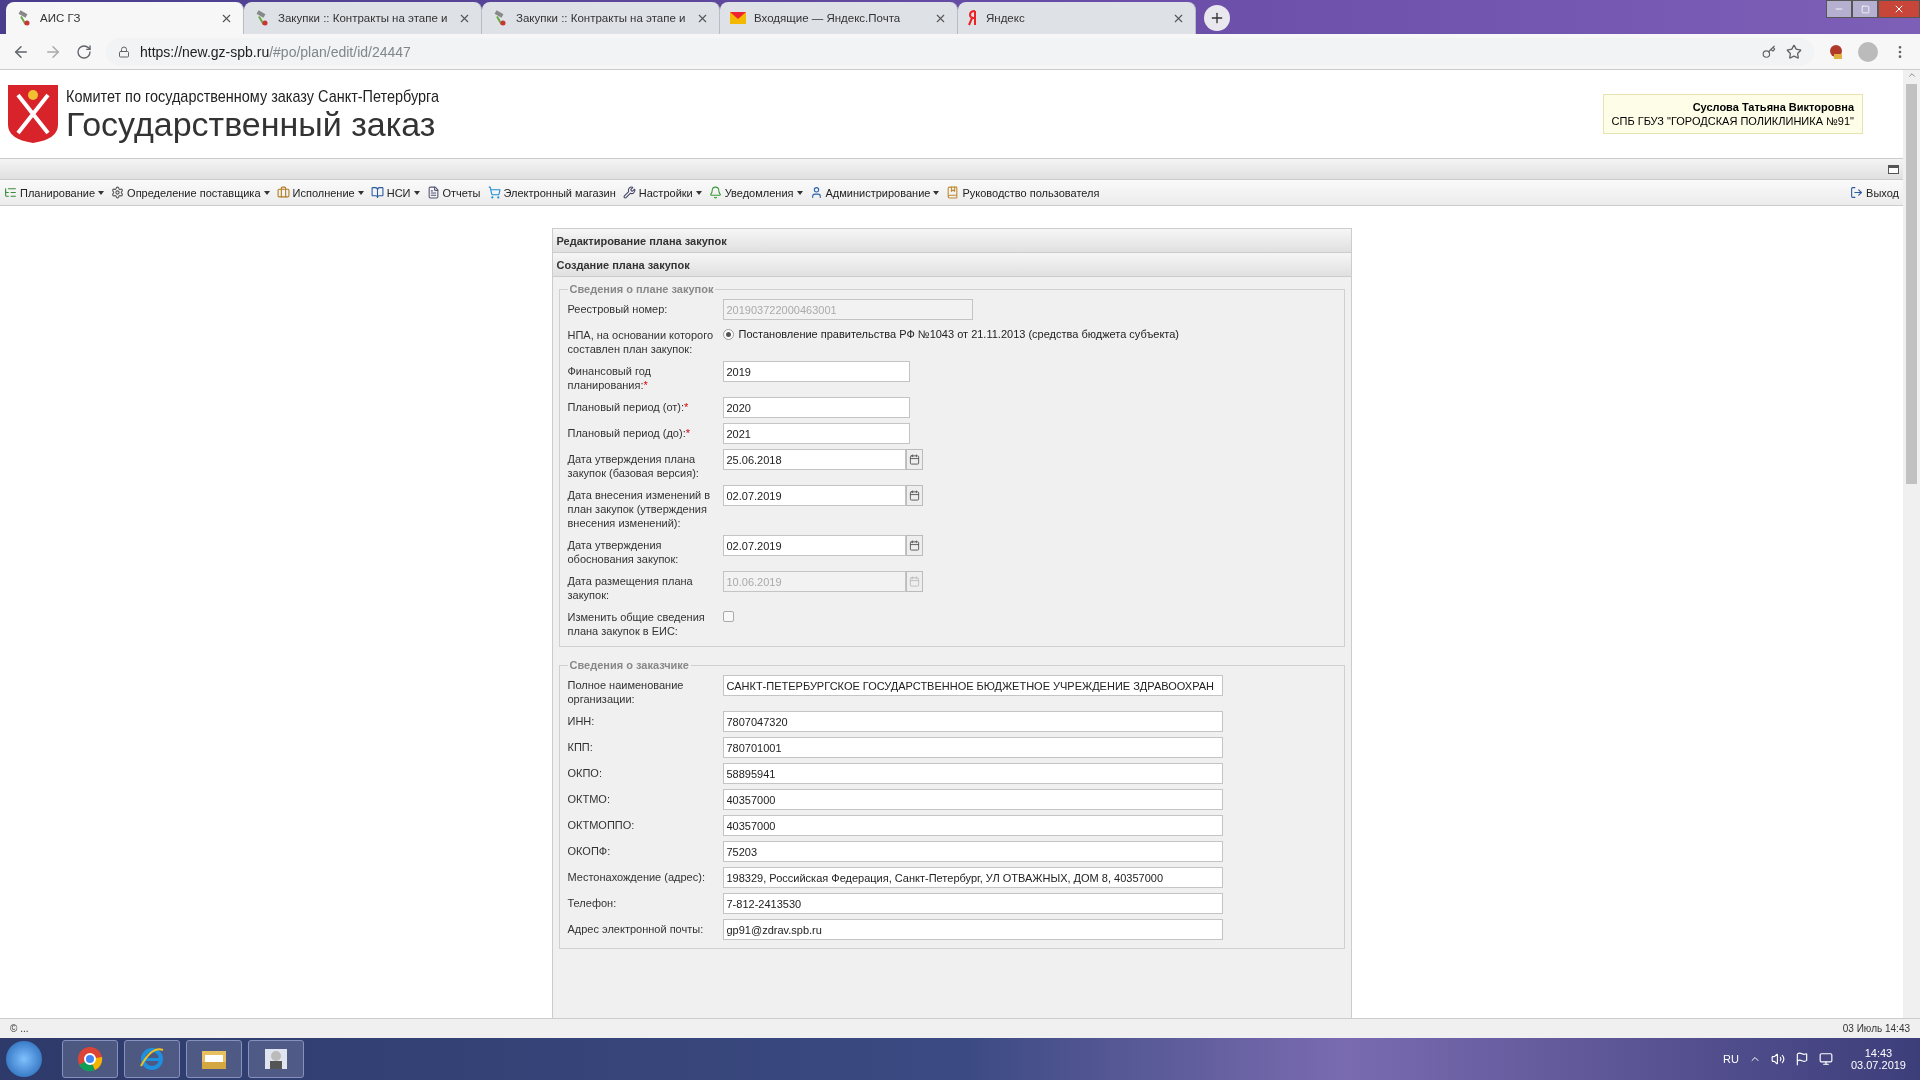 Image resolution: width=1920 pixels, height=1080 pixels. What do you see at coordinates (972, 773) in the screenshot?
I see `text-field: 58895941` at bounding box center [972, 773].